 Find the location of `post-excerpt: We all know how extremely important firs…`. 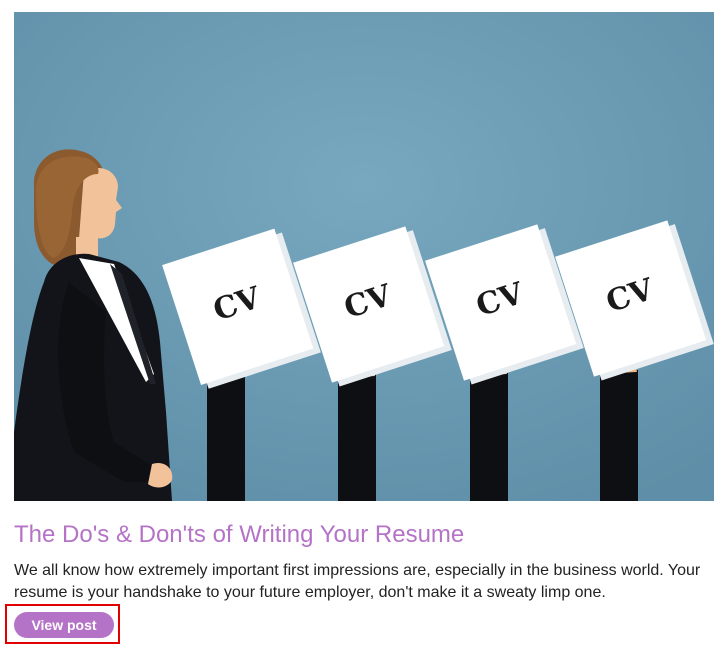

post-excerpt: We all know how extremely important firs… is located at coordinates (357, 581).